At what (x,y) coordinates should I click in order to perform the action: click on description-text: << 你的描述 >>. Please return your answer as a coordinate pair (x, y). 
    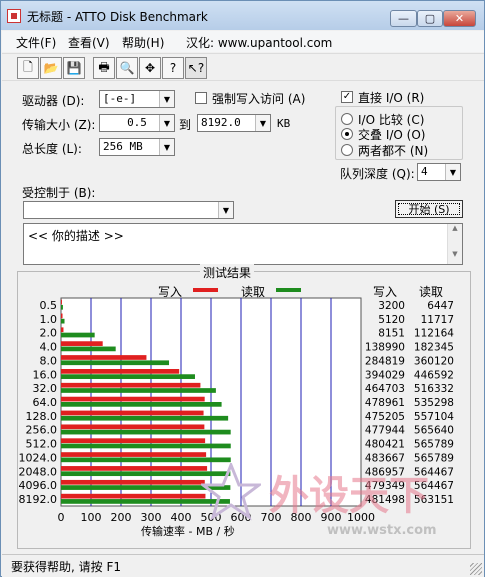
    Looking at the image, I should click on (76, 236).